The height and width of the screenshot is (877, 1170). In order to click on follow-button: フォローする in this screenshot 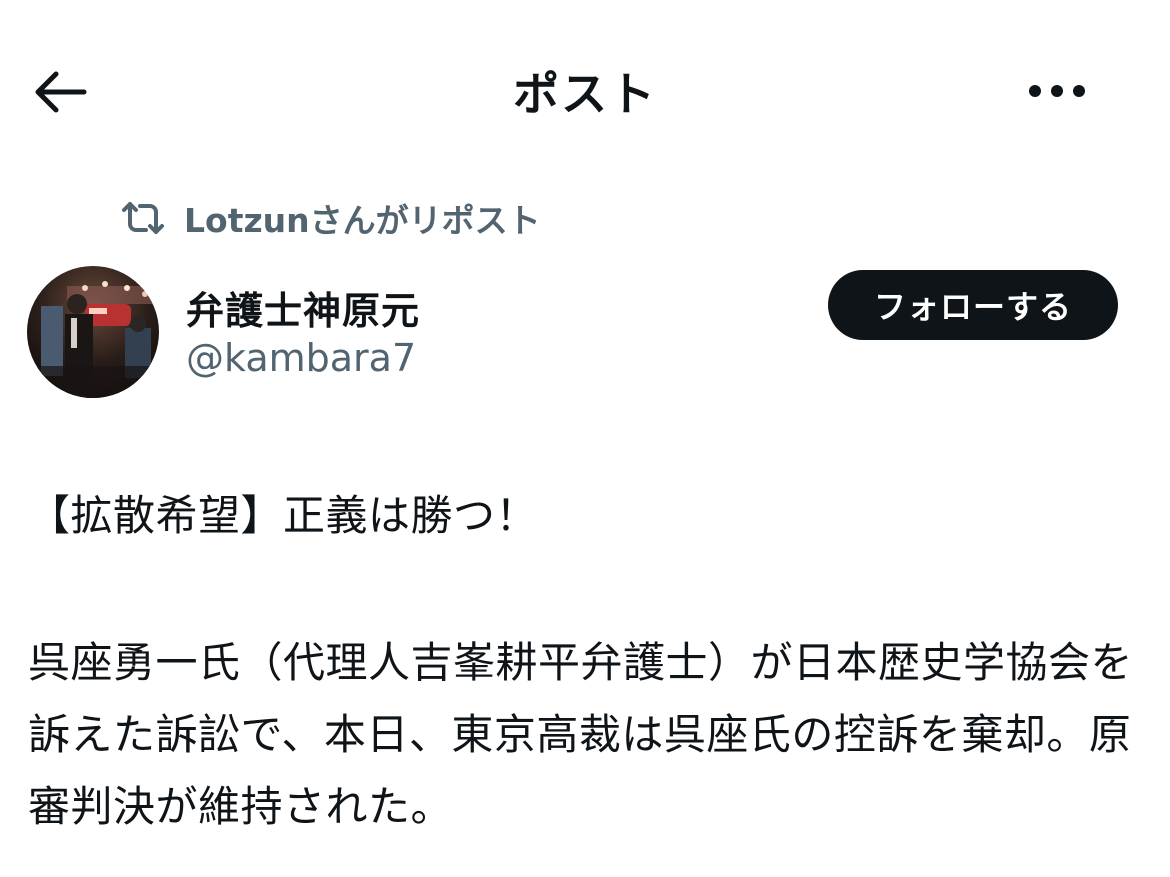, I will do `click(973, 305)`.